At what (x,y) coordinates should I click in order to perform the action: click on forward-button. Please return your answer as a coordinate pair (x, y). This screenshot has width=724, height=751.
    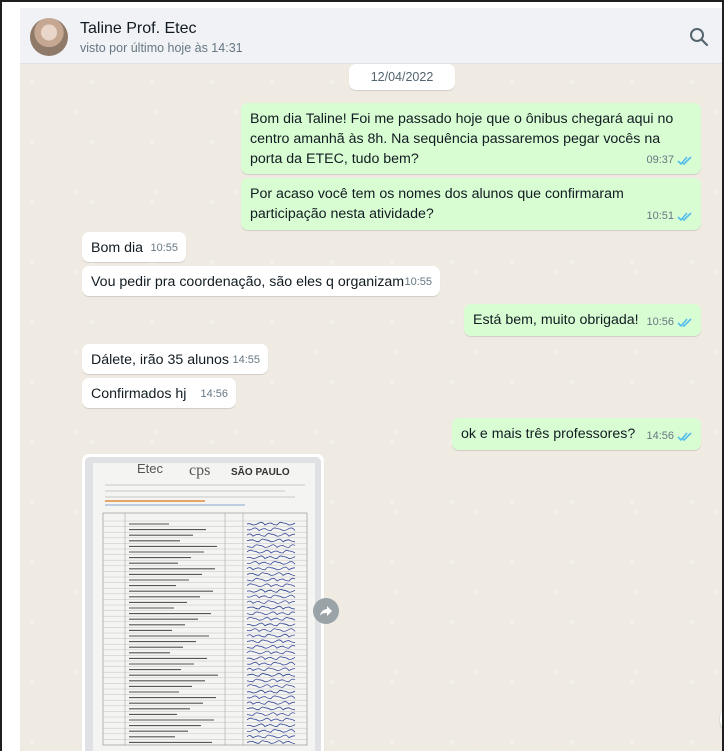
    Looking at the image, I should click on (326, 611).